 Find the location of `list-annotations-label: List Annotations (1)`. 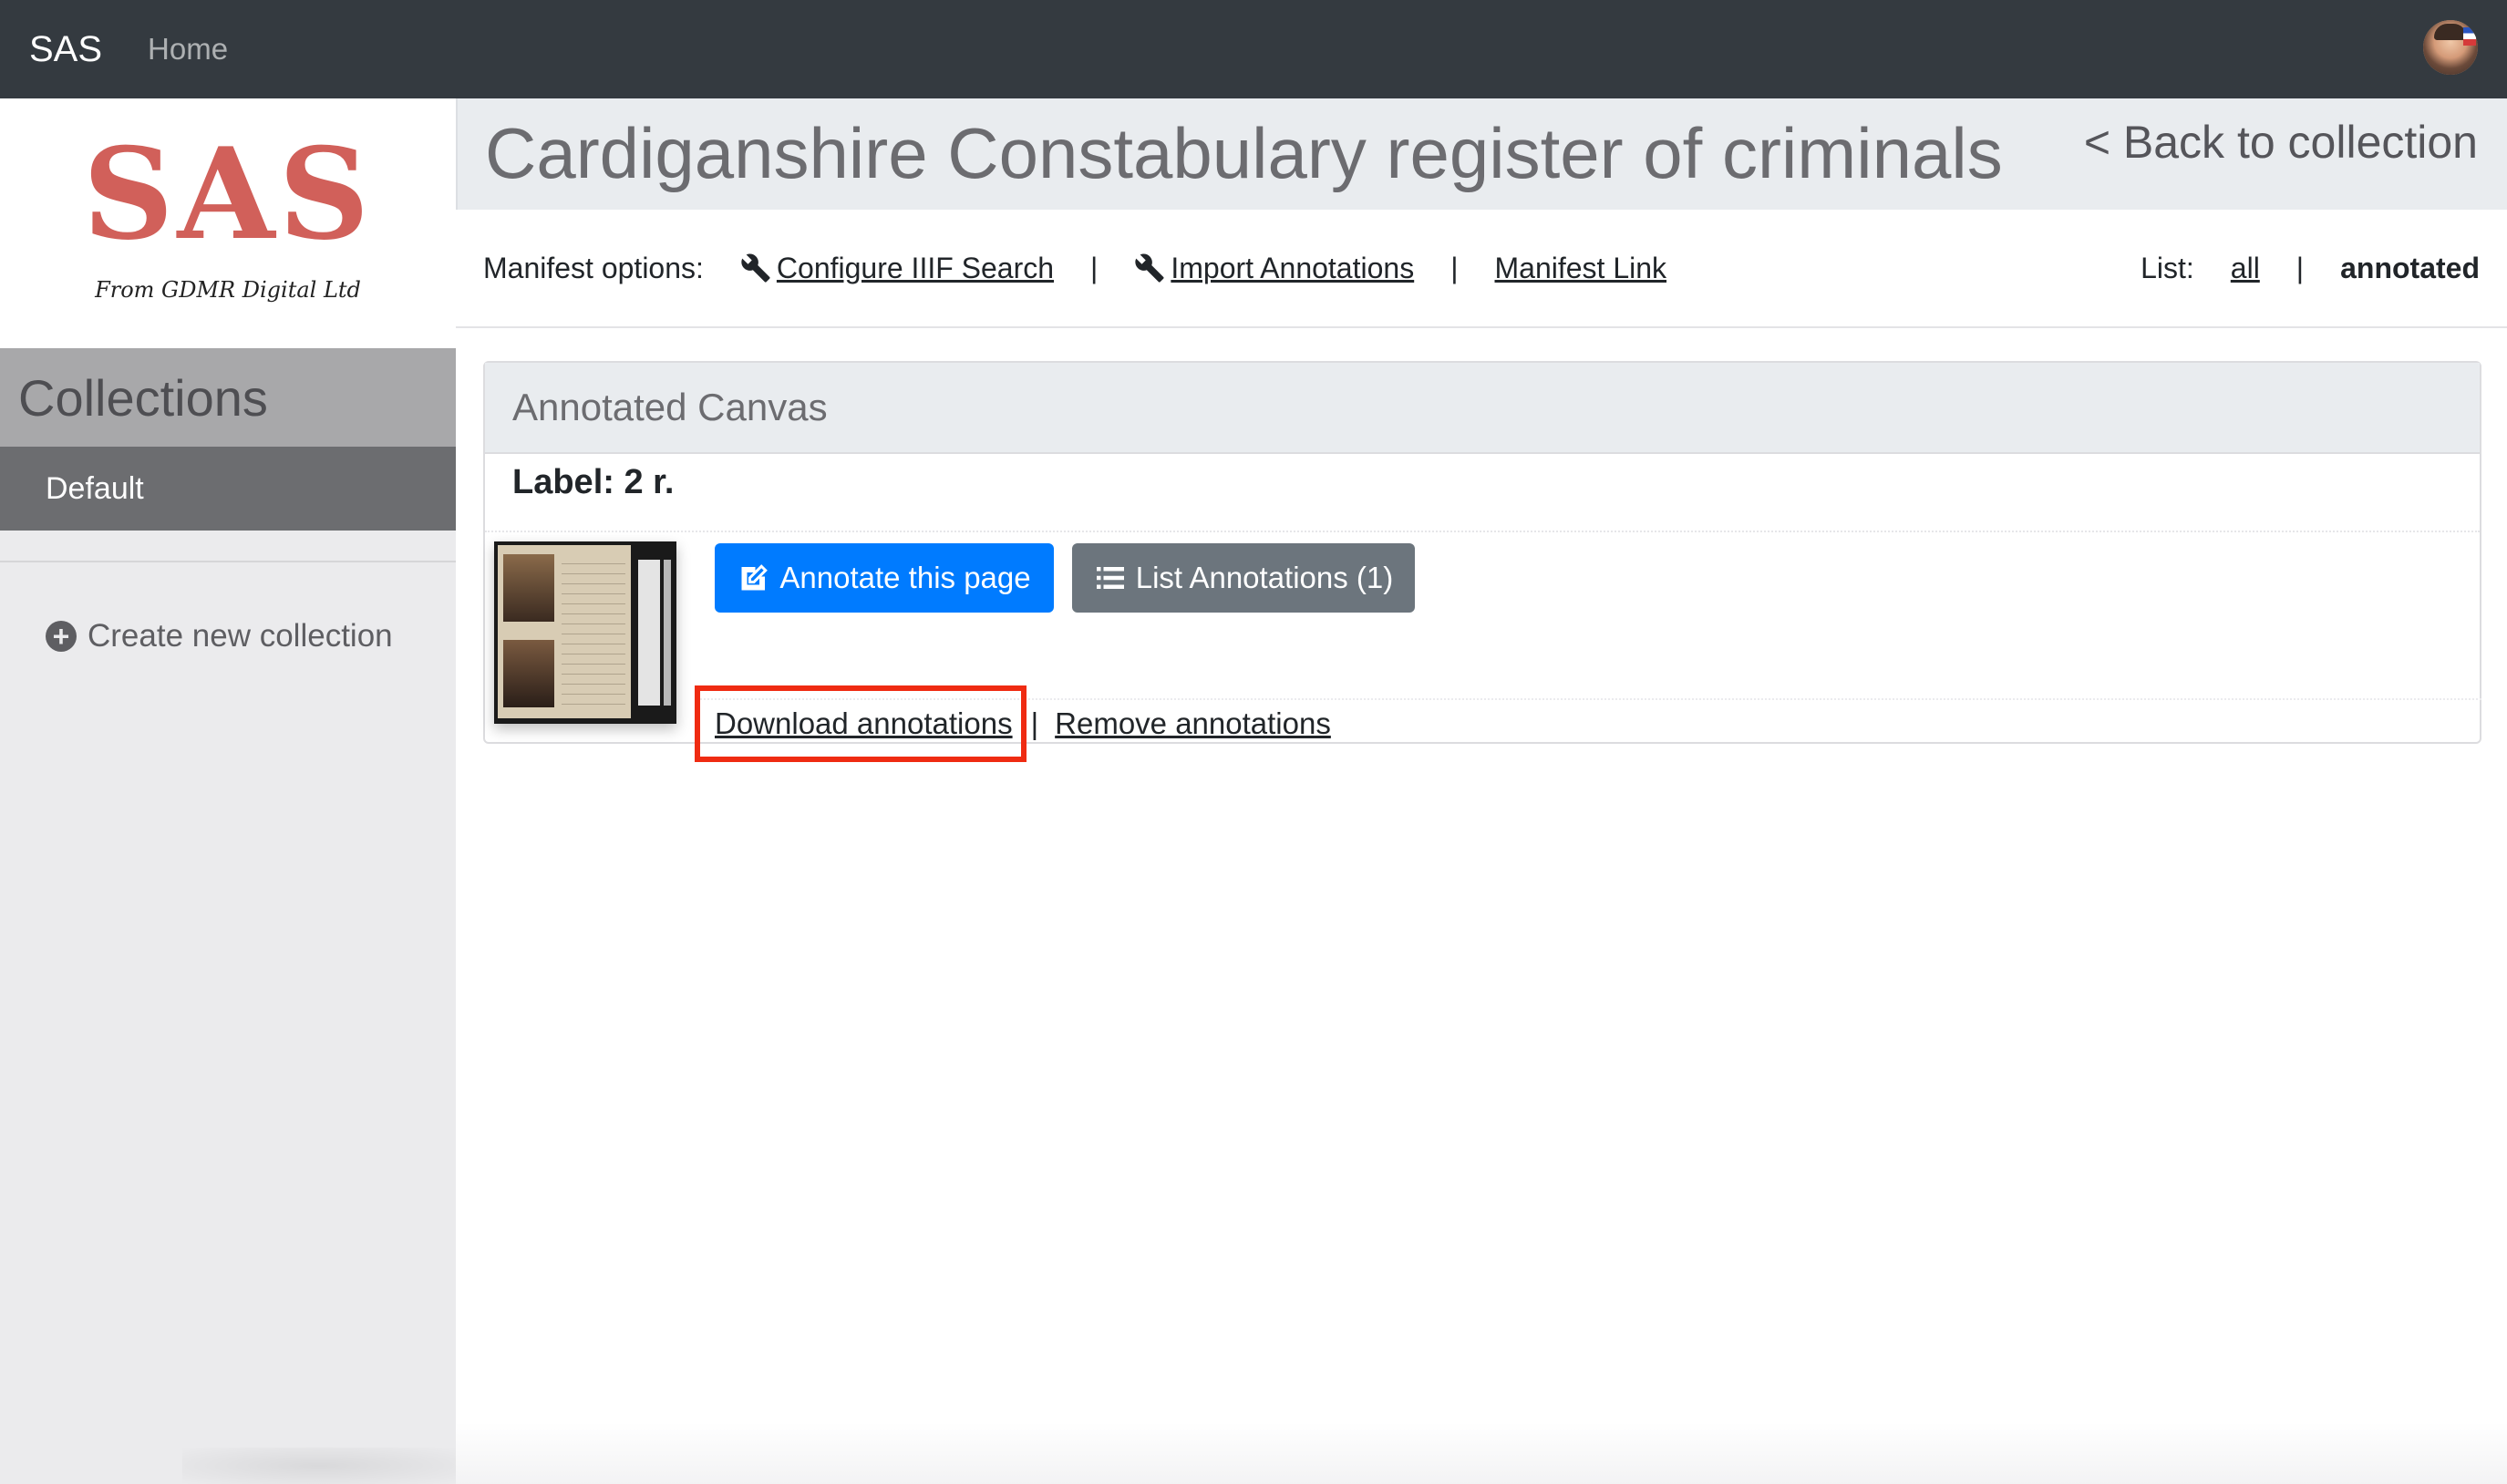

list-annotations-label: List Annotations (1) is located at coordinates (1265, 577).